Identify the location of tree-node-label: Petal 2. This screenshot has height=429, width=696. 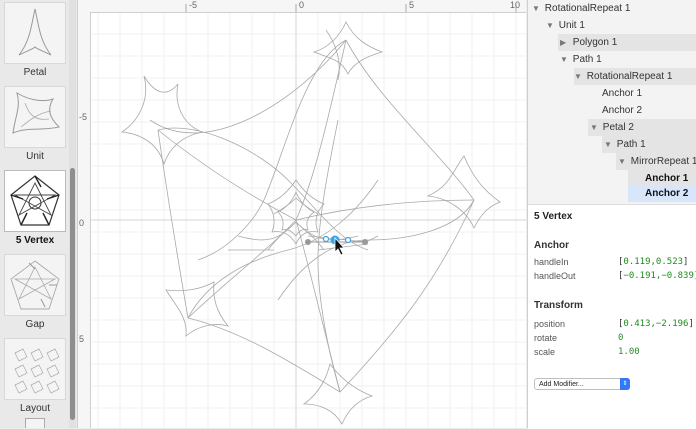
(618, 127).